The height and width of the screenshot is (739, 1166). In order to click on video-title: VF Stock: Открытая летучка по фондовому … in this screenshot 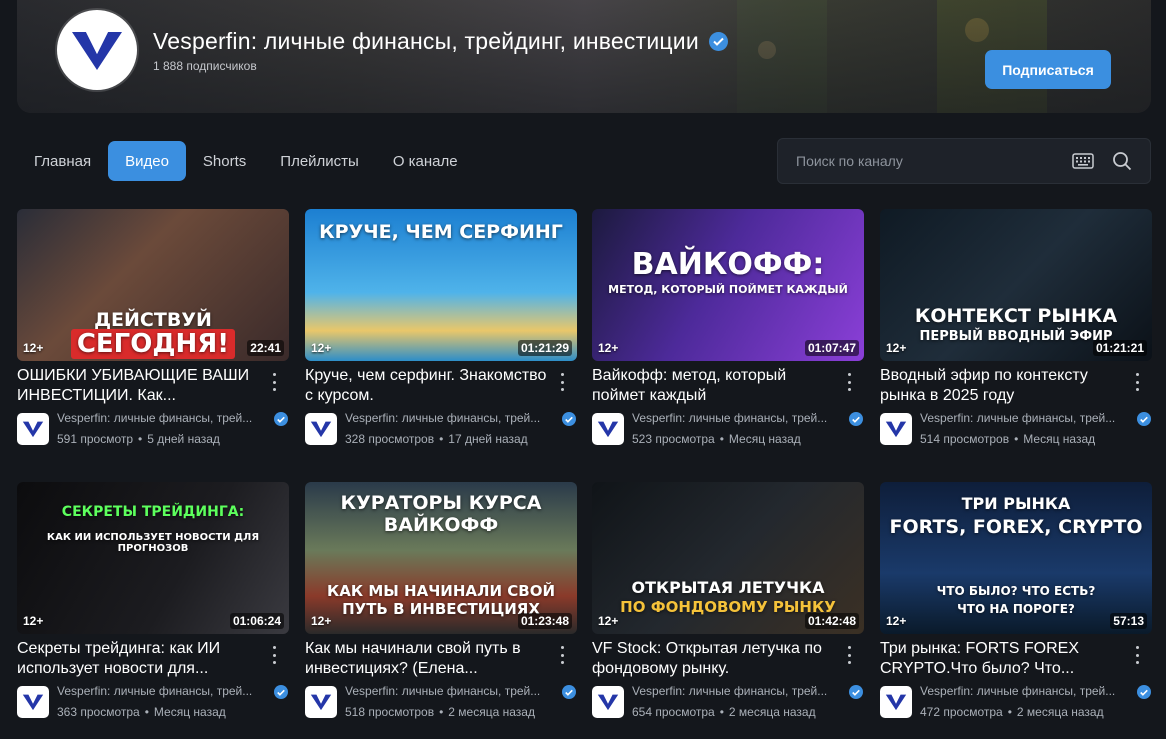, I will do `click(714, 659)`.